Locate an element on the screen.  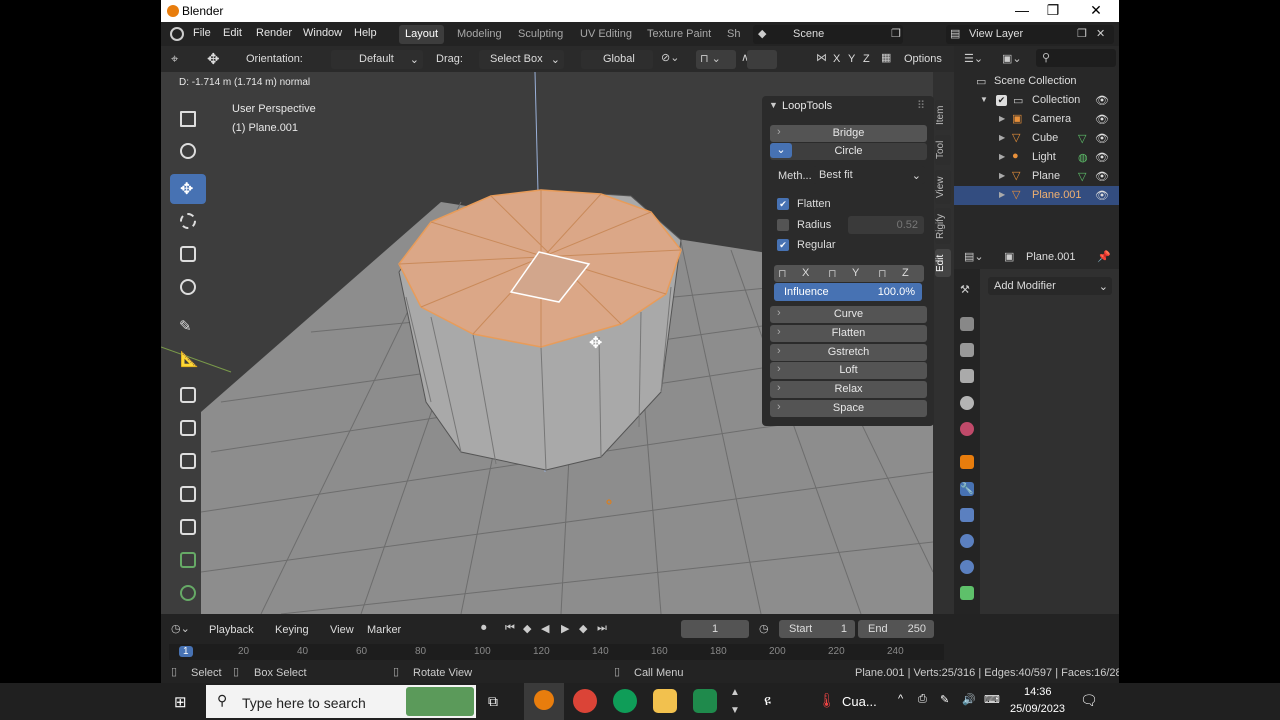
panel-collapse-icon: ▼ is located at coordinates (773, 105).